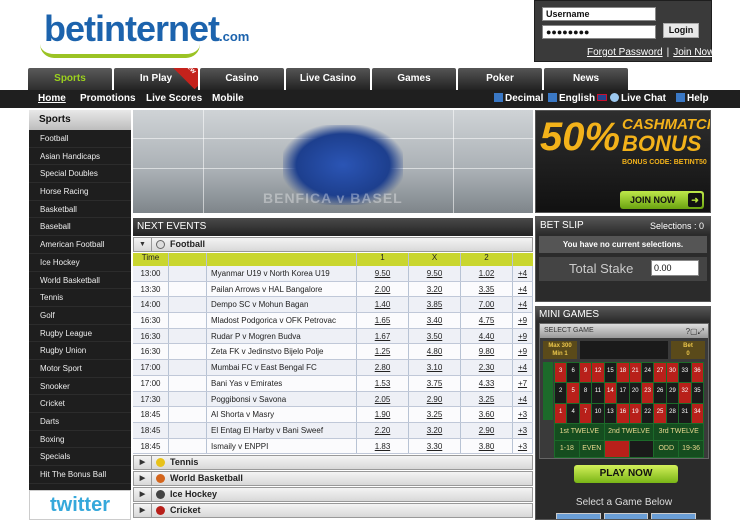  What do you see at coordinates (80, 174) in the screenshot?
I see `sidebar-item: Special Doubles` at bounding box center [80, 174].